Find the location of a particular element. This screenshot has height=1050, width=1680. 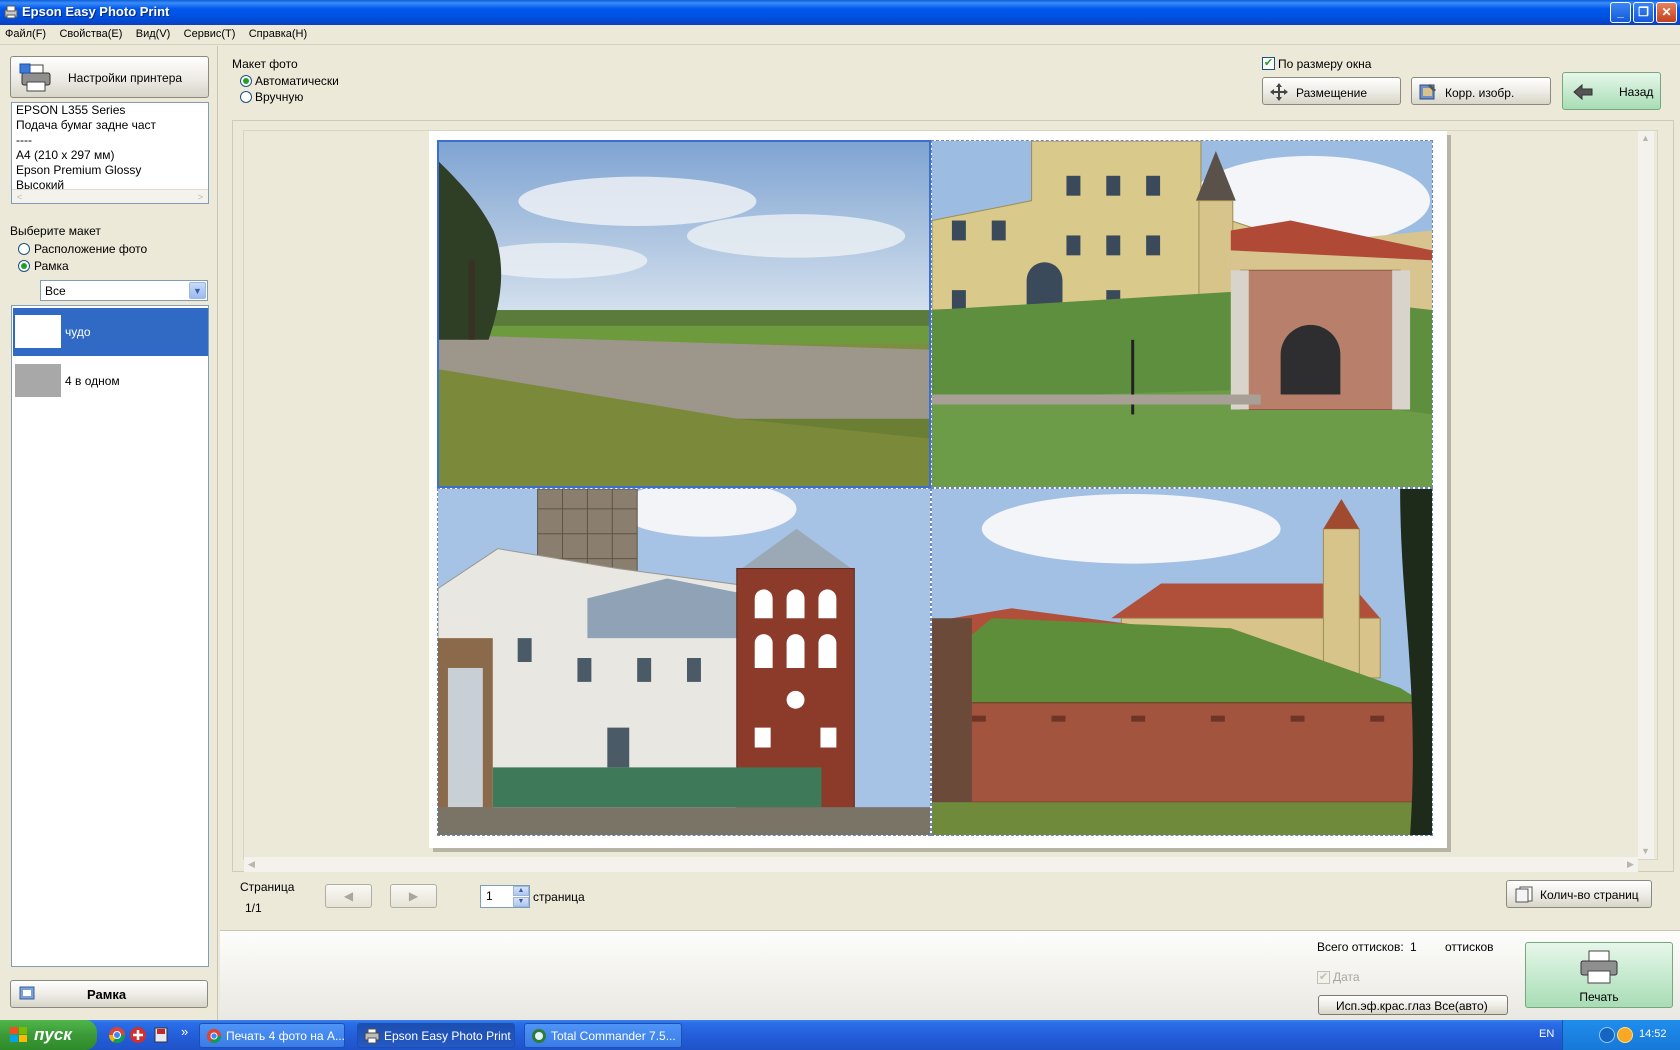

printer-settings-button: Настройки принтера is located at coordinates (109, 77).